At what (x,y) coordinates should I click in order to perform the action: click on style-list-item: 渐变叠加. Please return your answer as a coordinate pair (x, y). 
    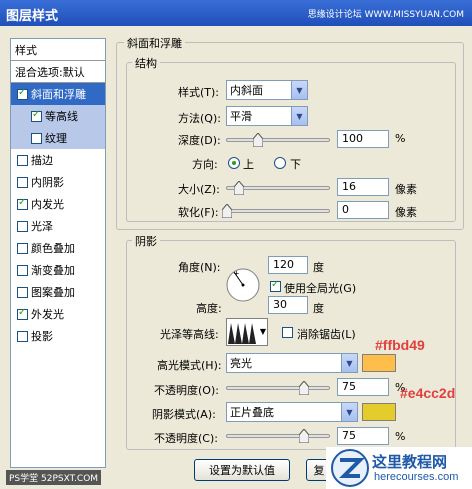
    Looking at the image, I should click on (58, 270).